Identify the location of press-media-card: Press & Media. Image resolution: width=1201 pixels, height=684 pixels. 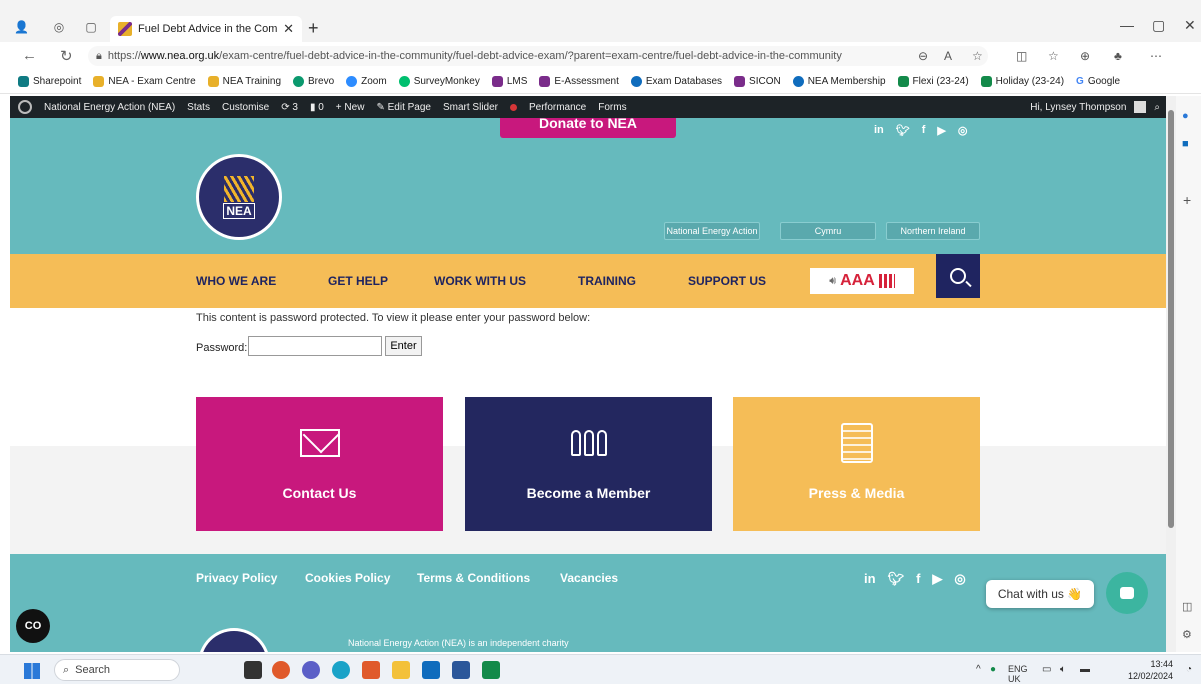
(856, 464).